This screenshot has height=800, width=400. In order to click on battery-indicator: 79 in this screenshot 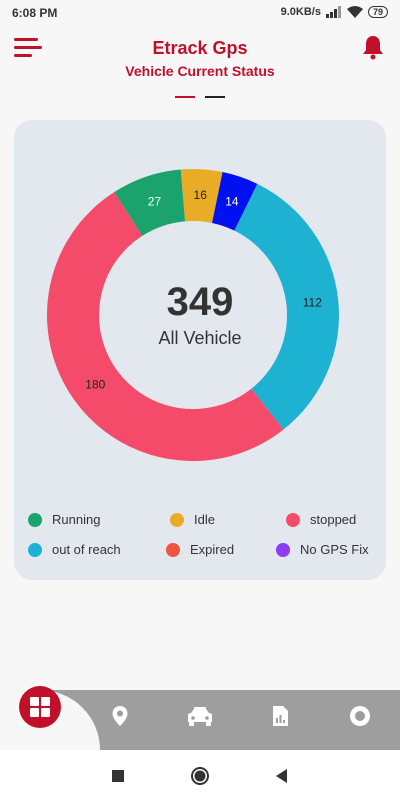, I will do `click(377, 12)`.